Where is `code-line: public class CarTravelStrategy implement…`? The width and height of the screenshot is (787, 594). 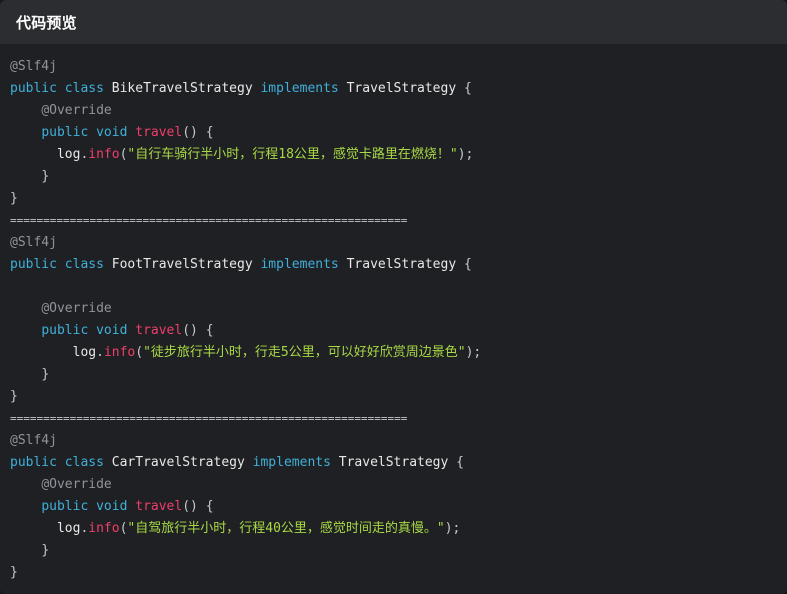
code-line: public class CarTravelStrategy implement… is located at coordinates (398, 463).